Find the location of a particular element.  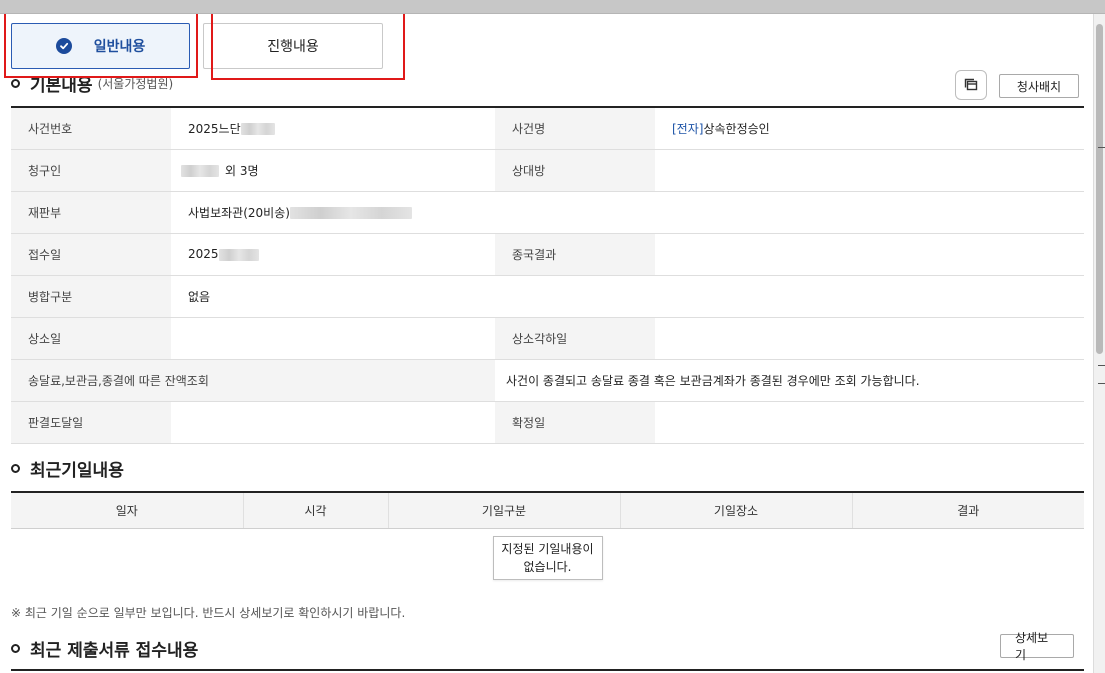

window-copy-icon is located at coordinates (971, 84).